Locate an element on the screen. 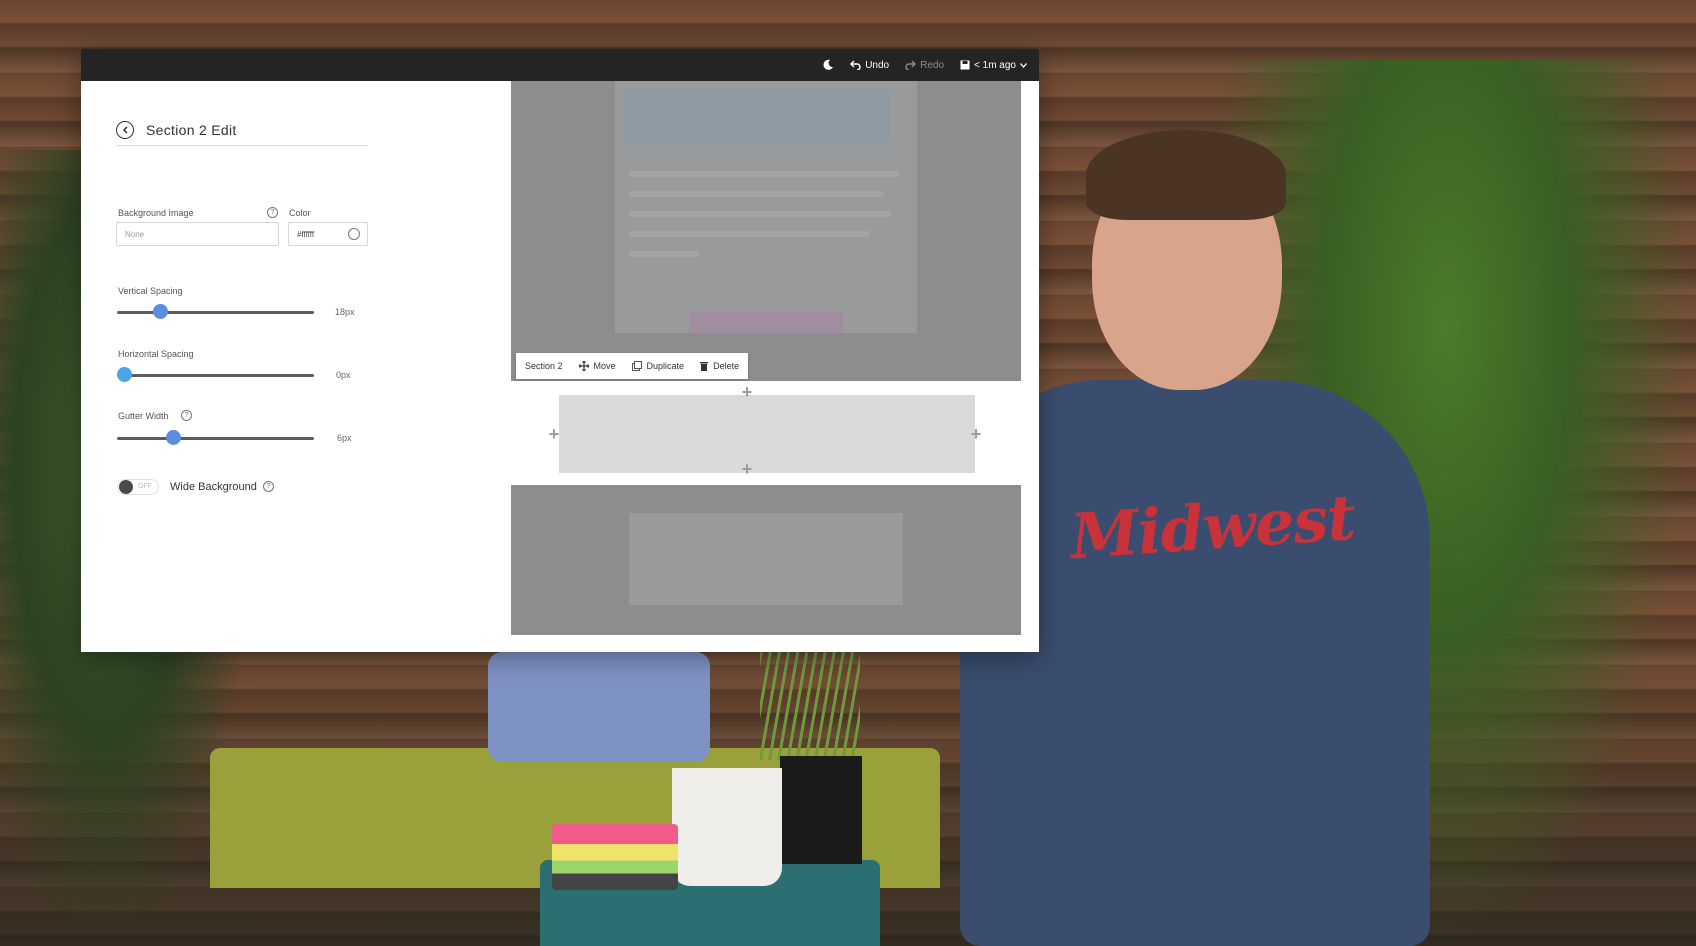 The image size is (1696, 946). color-label: Color is located at coordinates (300, 213).